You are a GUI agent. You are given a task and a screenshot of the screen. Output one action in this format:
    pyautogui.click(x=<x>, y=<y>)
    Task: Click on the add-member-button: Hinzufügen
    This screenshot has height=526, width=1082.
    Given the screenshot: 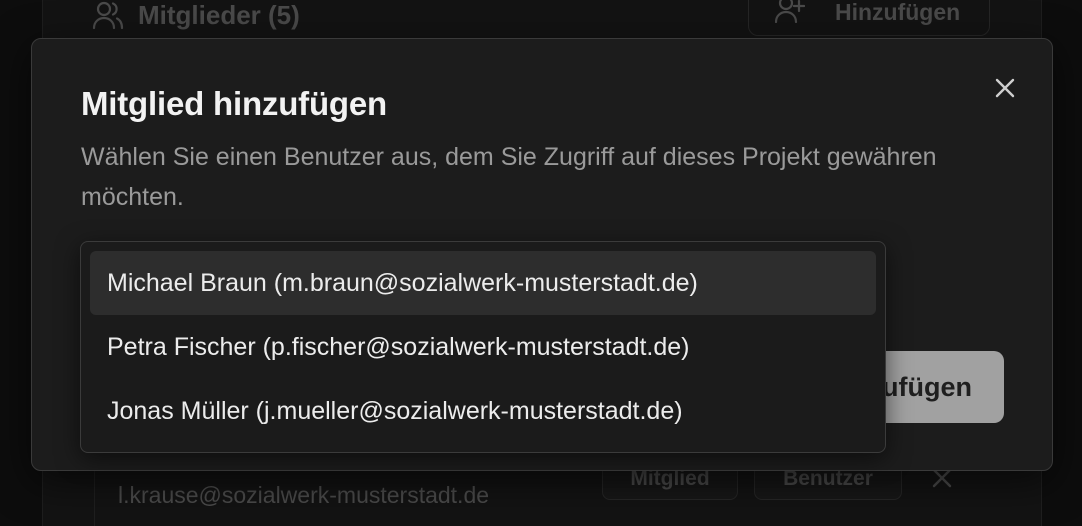 What is the action you would take?
    pyautogui.click(x=869, y=18)
    